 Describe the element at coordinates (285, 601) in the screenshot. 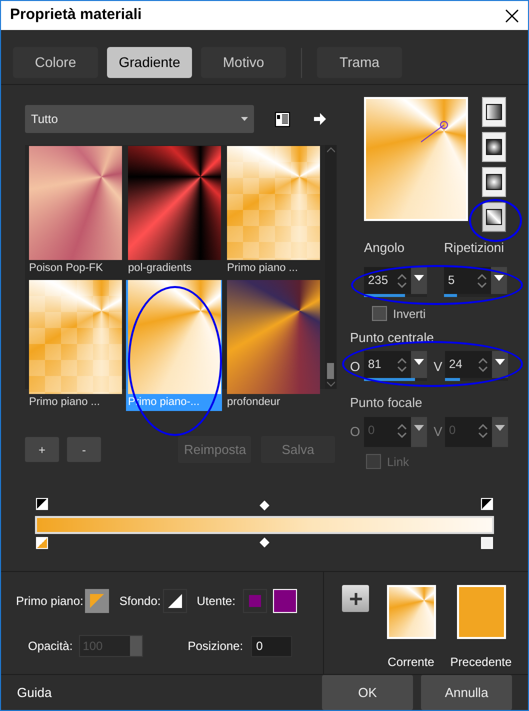

I see `user-color-swatch` at that location.